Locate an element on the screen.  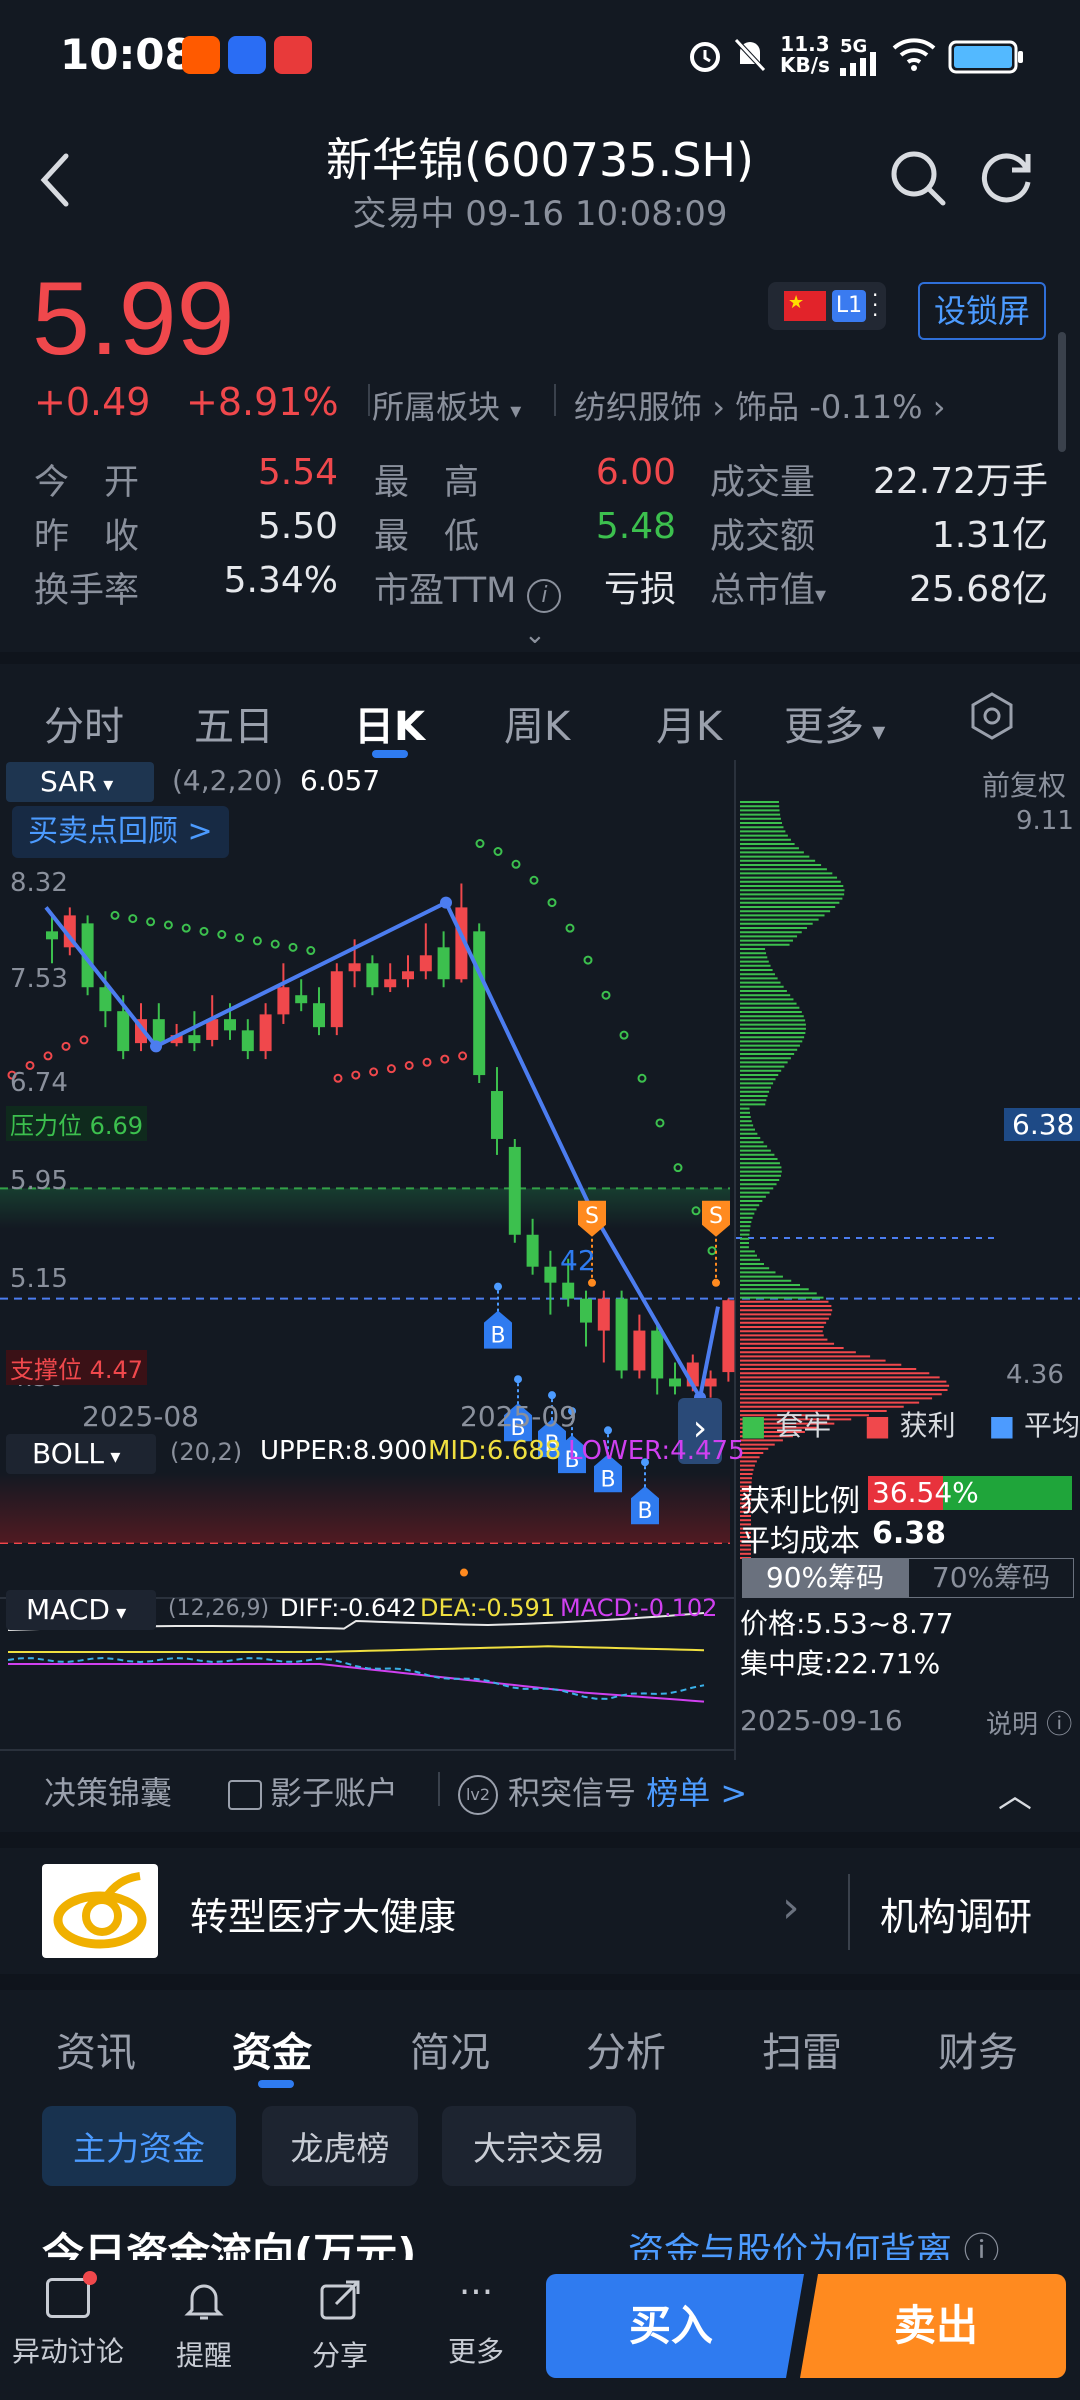
tab-intraday: 分时 is located at coordinates (84, 723).